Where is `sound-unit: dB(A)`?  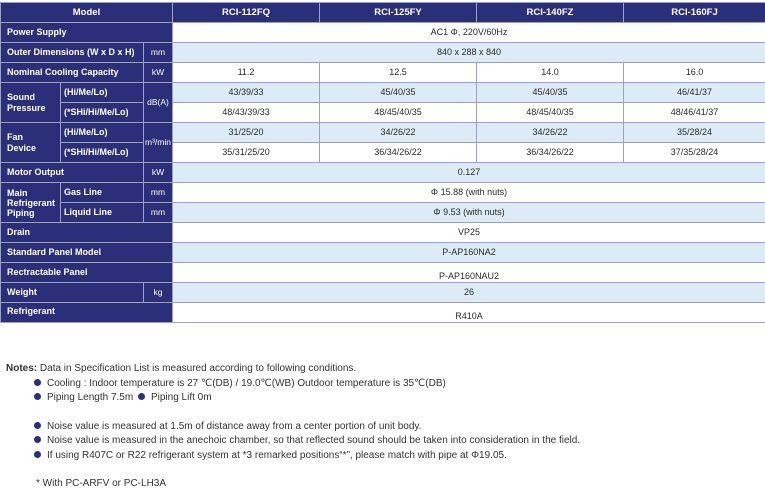
sound-unit: dB(A) is located at coordinates (158, 102).